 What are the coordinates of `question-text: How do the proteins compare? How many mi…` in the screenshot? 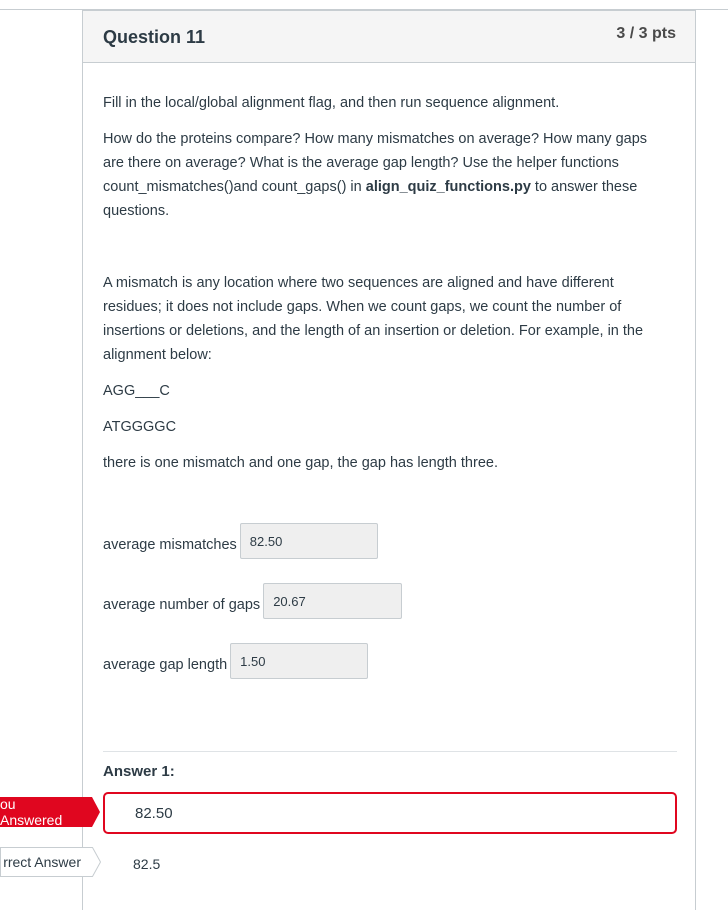 It's located at (375, 175).